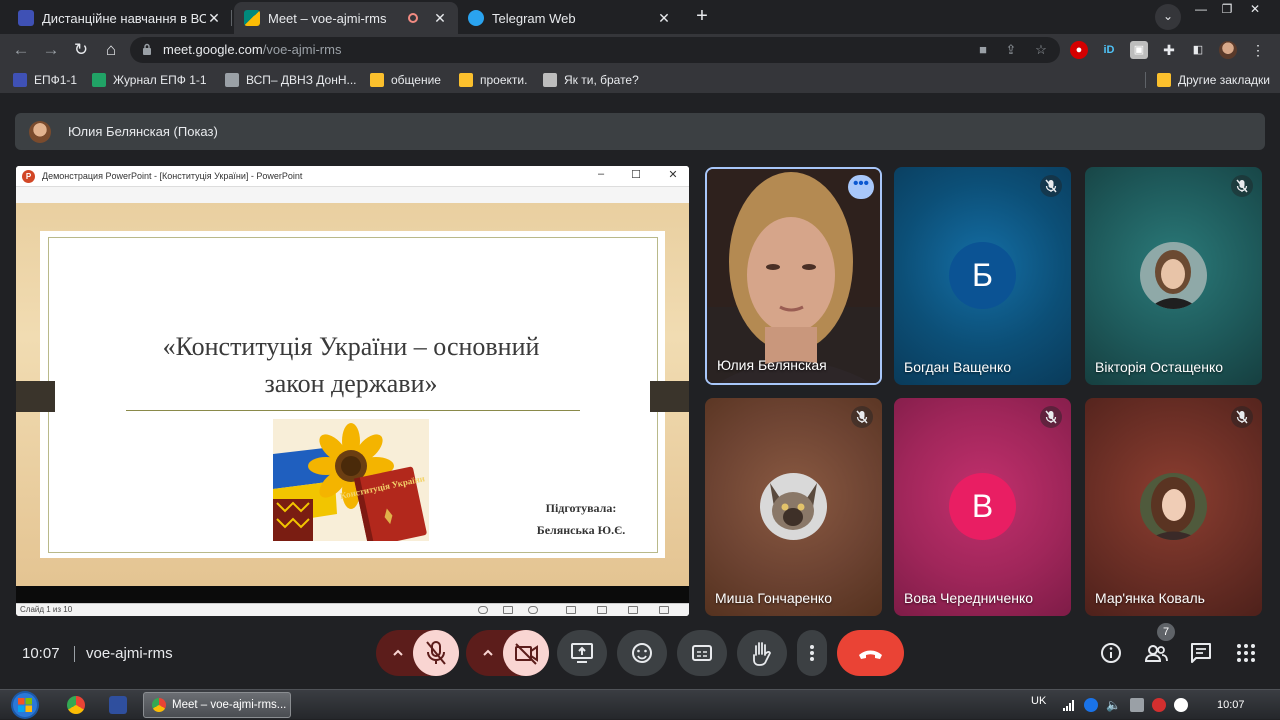 The image size is (1280, 720). I want to click on antivirus-icon, so click(1159, 705).